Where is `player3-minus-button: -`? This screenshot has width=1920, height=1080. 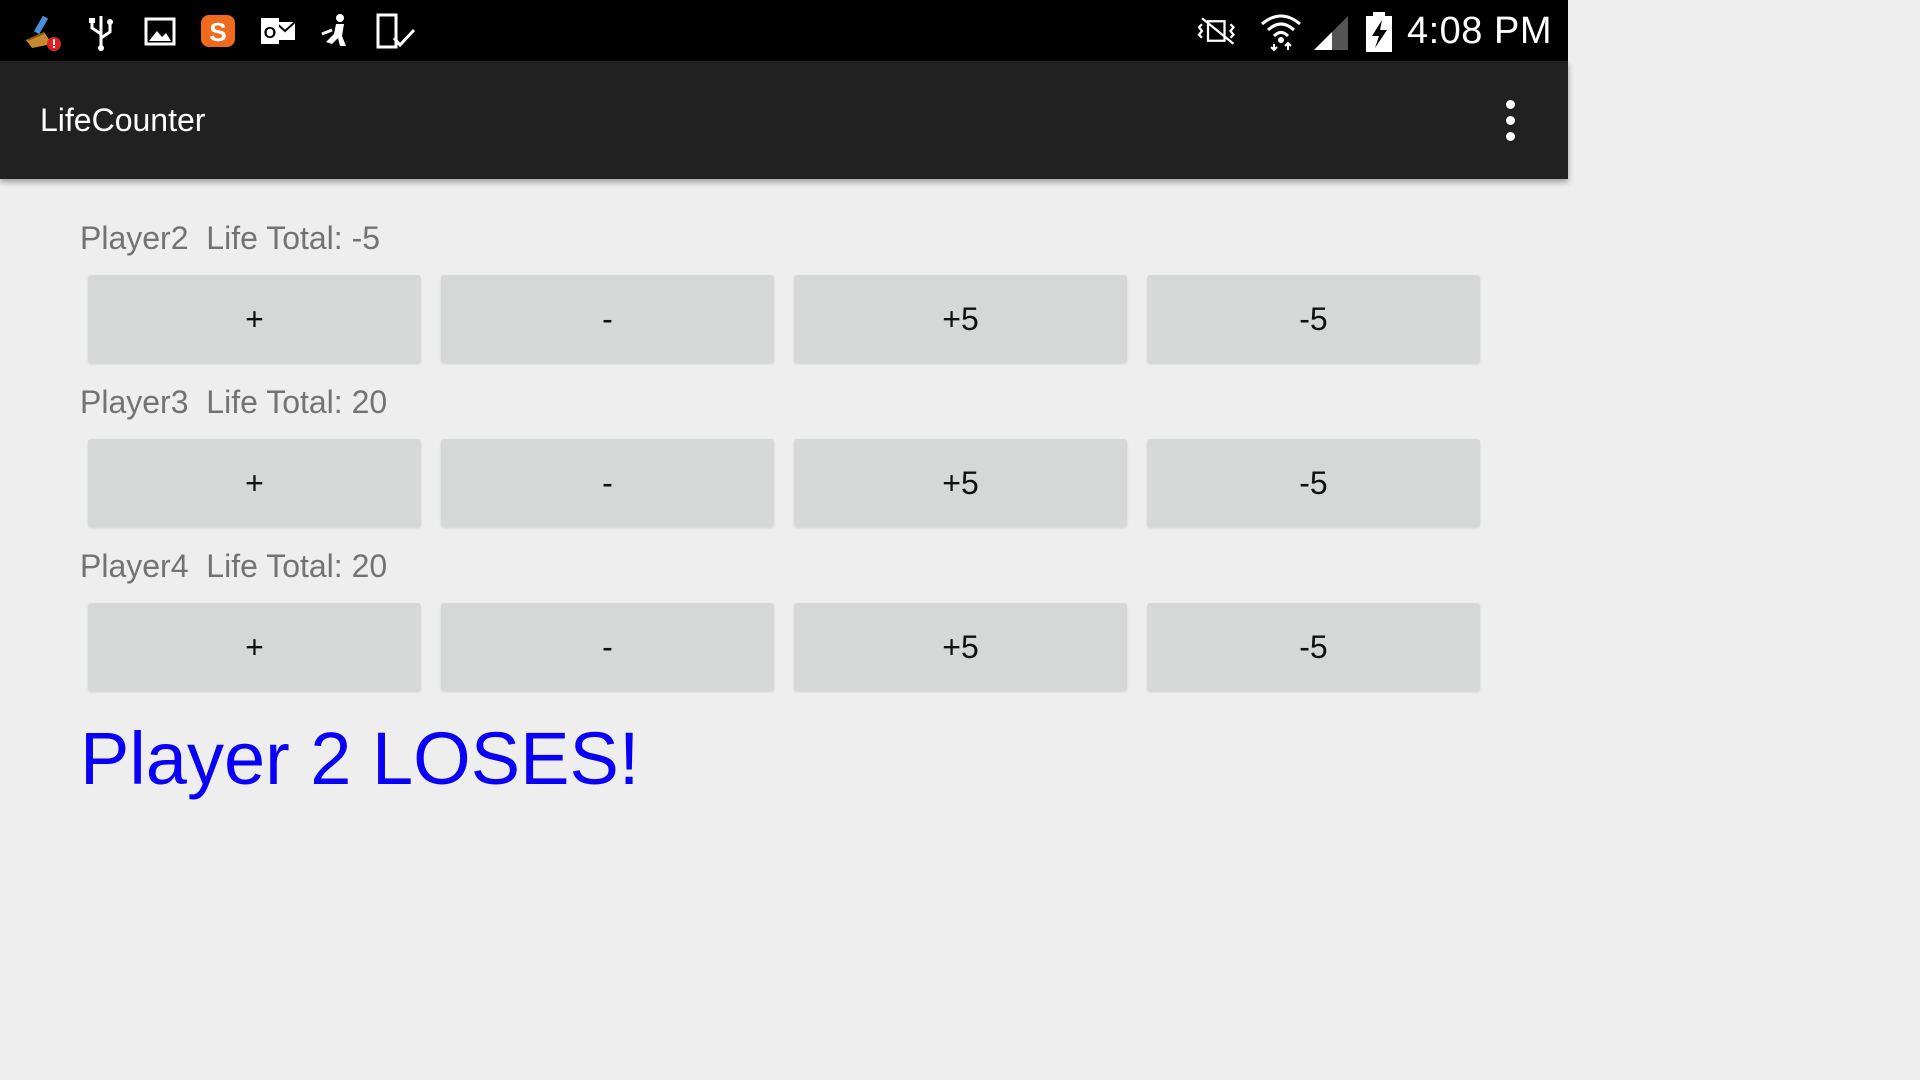 player3-minus-button: - is located at coordinates (607, 483).